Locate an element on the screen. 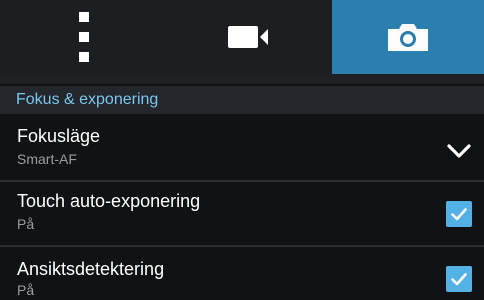 This screenshot has width=484, height=300. camera-icon is located at coordinates (408, 37).